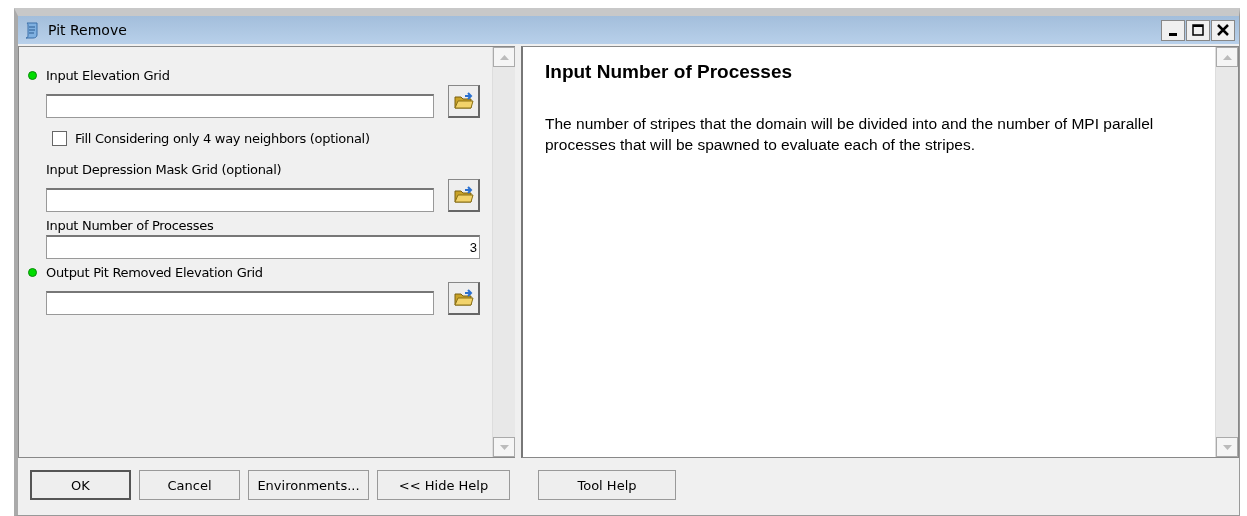 Image resolution: width=1247 pixels, height=516 pixels. Describe the element at coordinates (263, 247) in the screenshot. I see `input-field: 3` at that location.